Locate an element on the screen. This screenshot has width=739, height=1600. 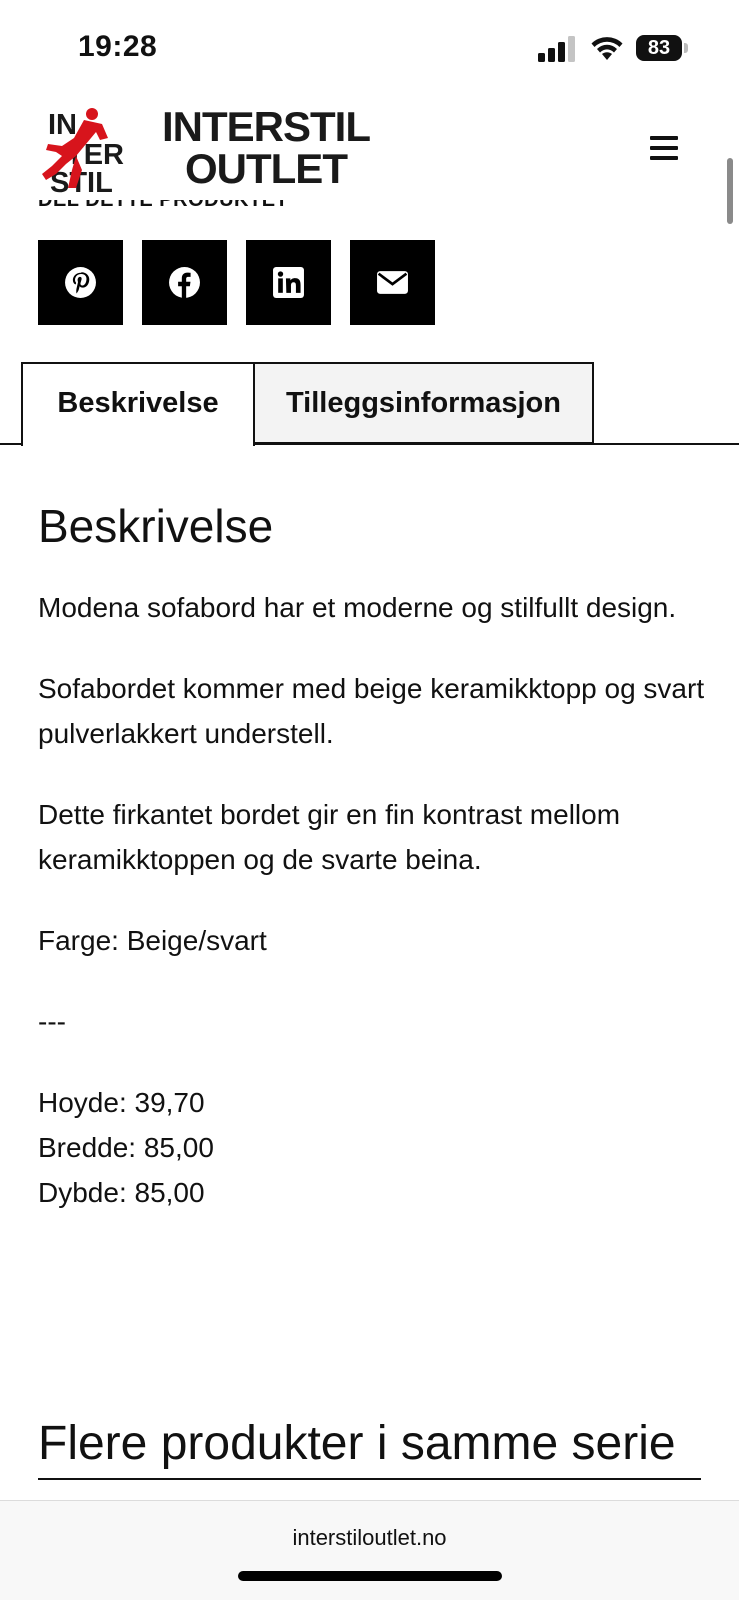
battery-icon: 83 is located at coordinates (662, 49).